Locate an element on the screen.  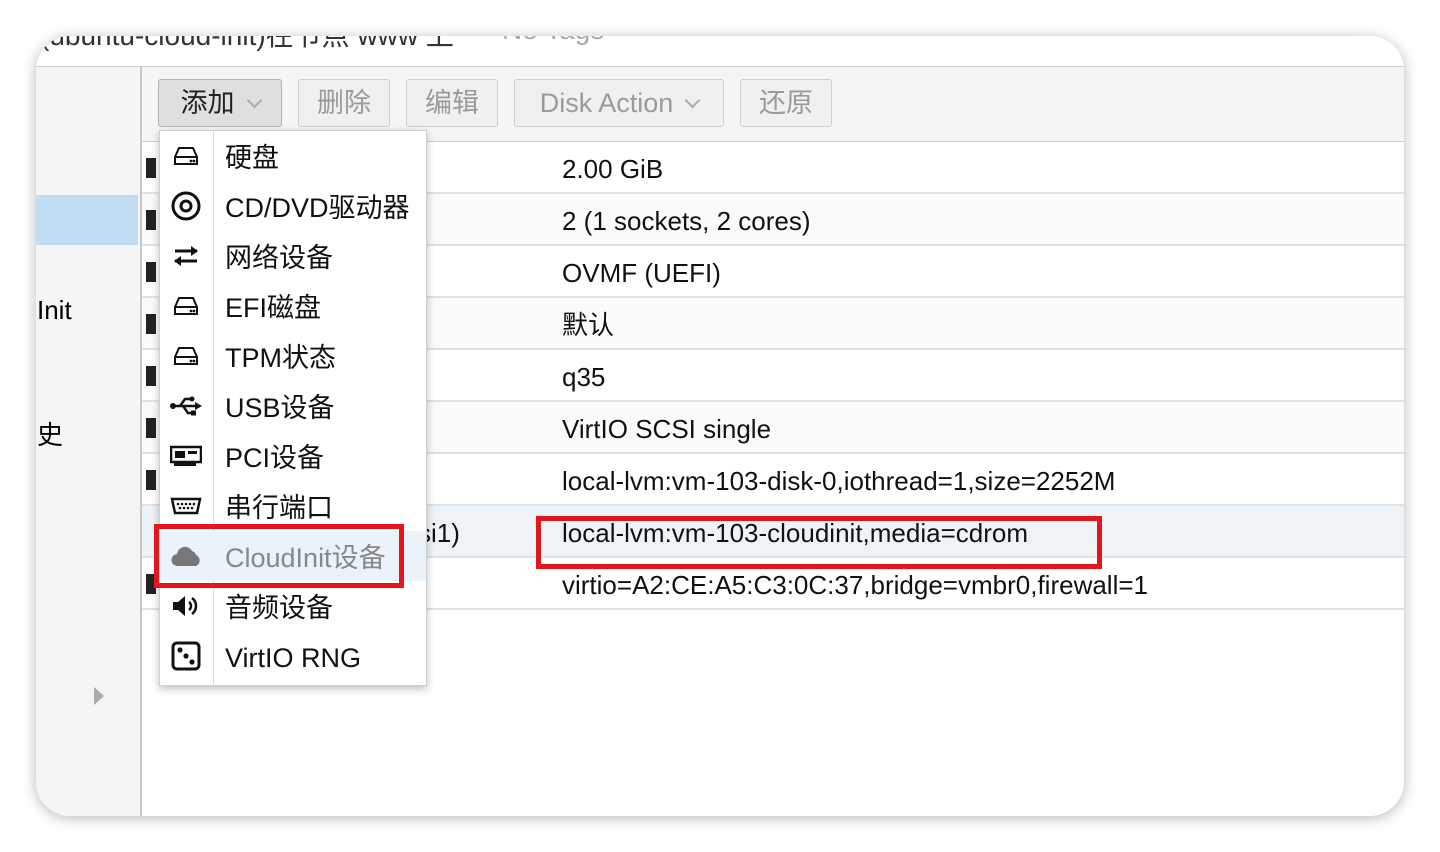
menu-item-hard-disk: 硬盘 is located at coordinates (293, 156).